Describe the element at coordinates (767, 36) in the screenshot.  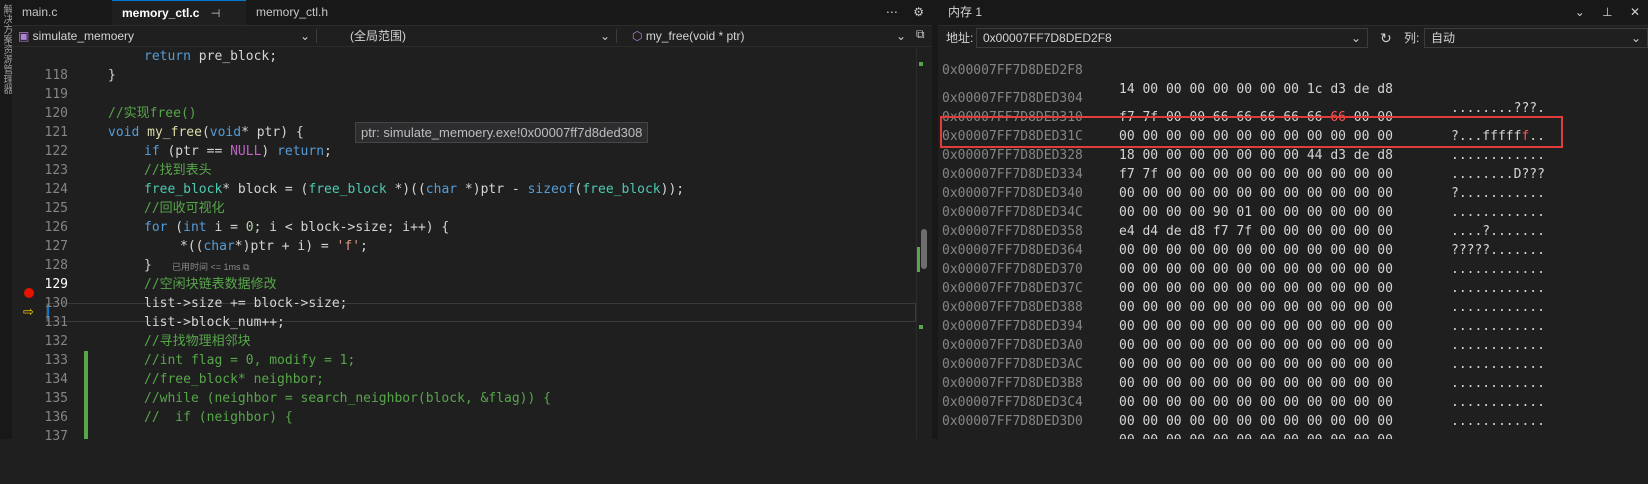
I see `function-dropdown: ⬡ my_free(void * ptr) ⌄` at that location.